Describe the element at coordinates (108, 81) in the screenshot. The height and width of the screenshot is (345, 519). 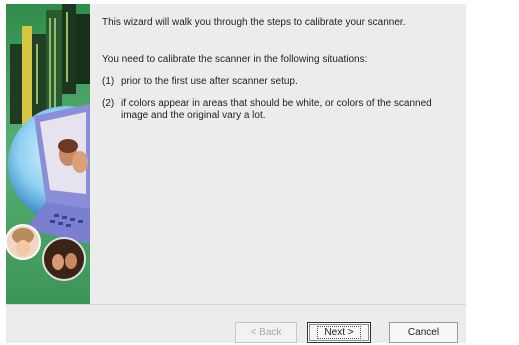
I see `list-item-number: (1)` at that location.